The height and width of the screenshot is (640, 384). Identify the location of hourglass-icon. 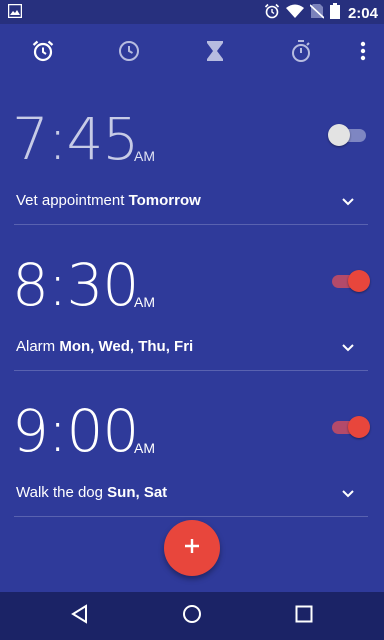
(215, 53).